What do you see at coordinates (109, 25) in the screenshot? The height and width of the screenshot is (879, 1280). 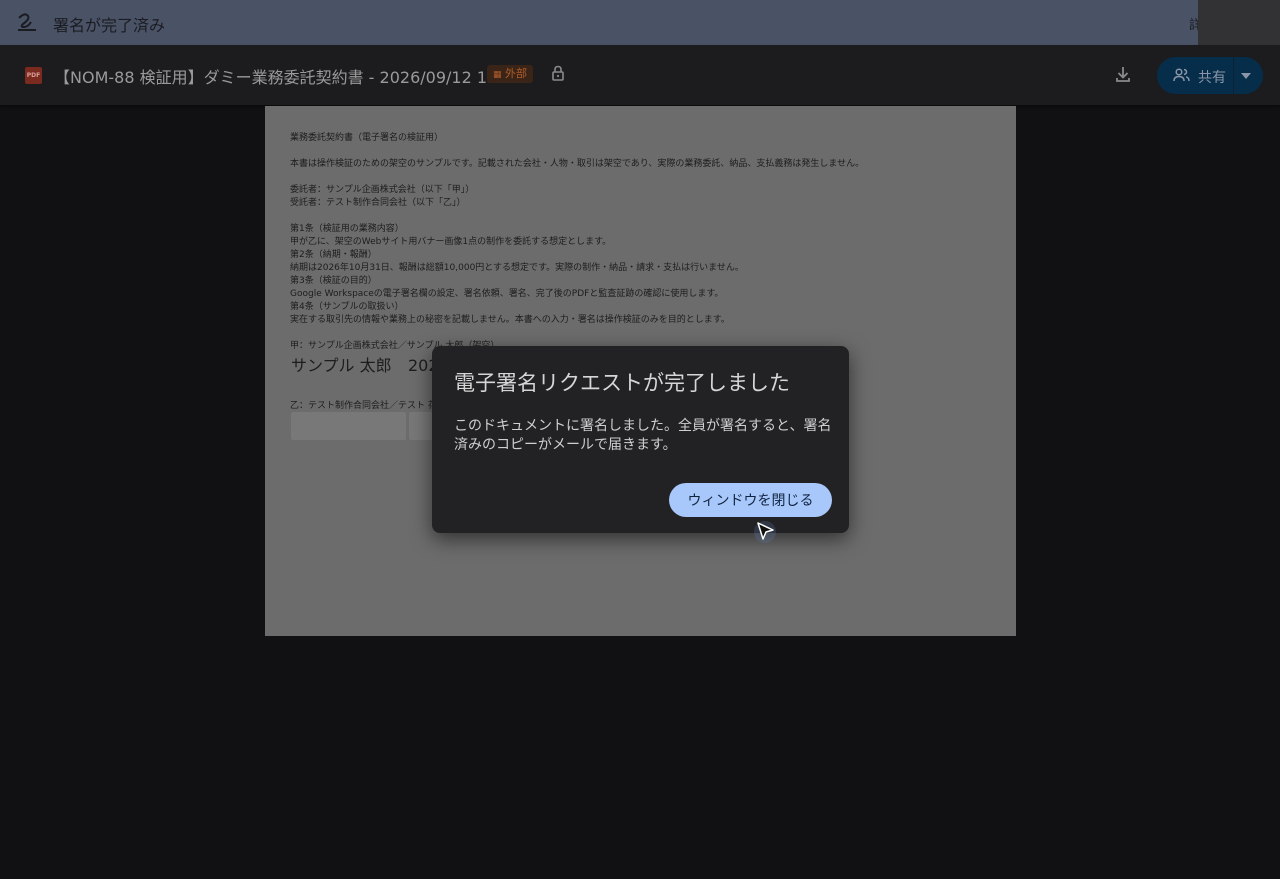 I see `banner-title: 署名が完了済み` at bounding box center [109, 25].